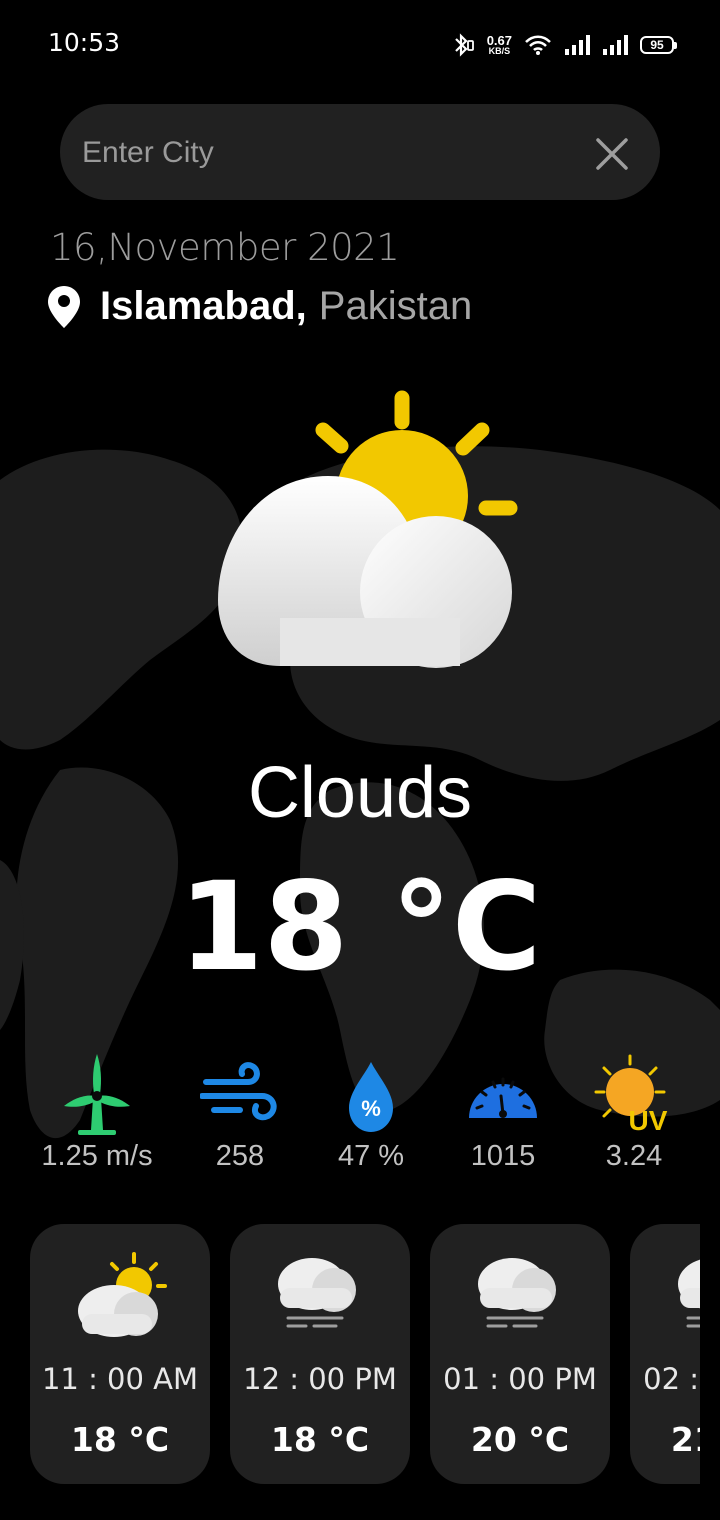 The height and width of the screenshot is (1520, 720). I want to click on stat-wind-direction: 258, so click(240, 1112).